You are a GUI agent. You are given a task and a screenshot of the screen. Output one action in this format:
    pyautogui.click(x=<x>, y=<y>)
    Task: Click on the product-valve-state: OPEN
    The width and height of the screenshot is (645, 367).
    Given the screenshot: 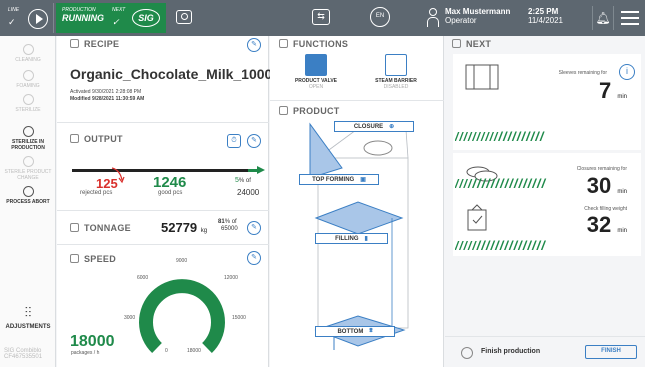 What is the action you would take?
    pyautogui.click(x=316, y=87)
    